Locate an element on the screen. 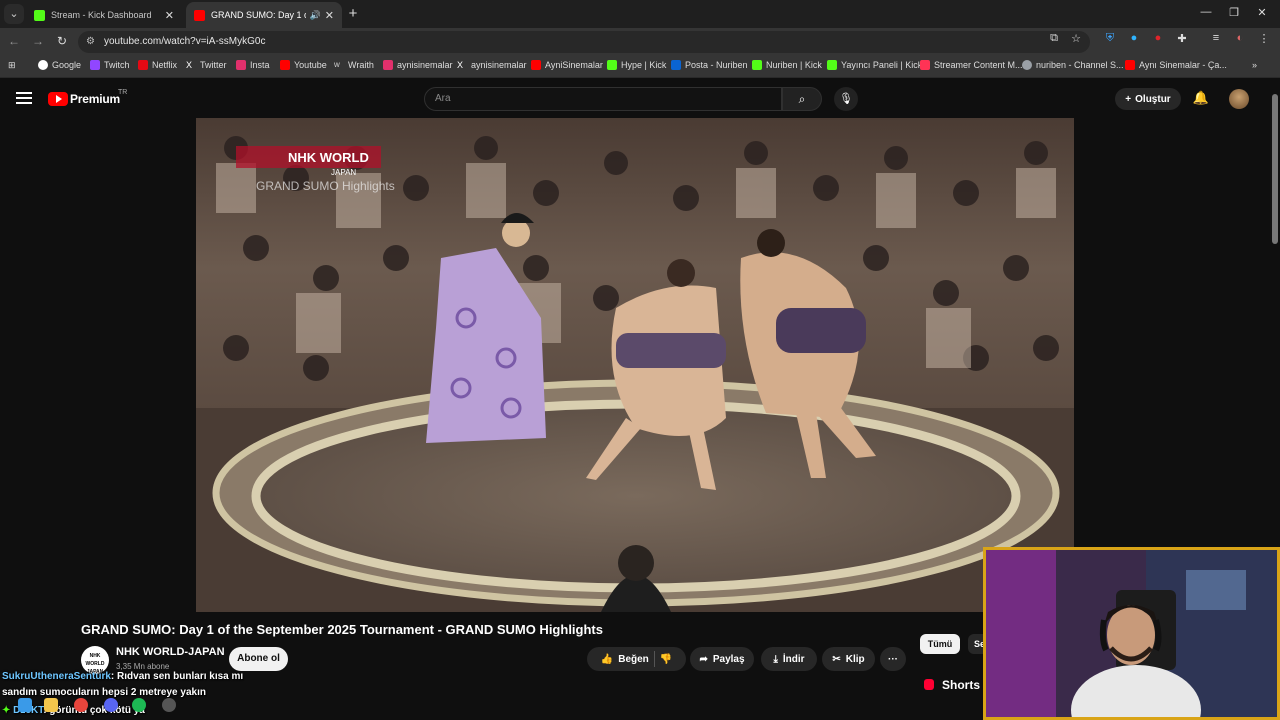  user-avatar is located at coordinates (1239, 99).